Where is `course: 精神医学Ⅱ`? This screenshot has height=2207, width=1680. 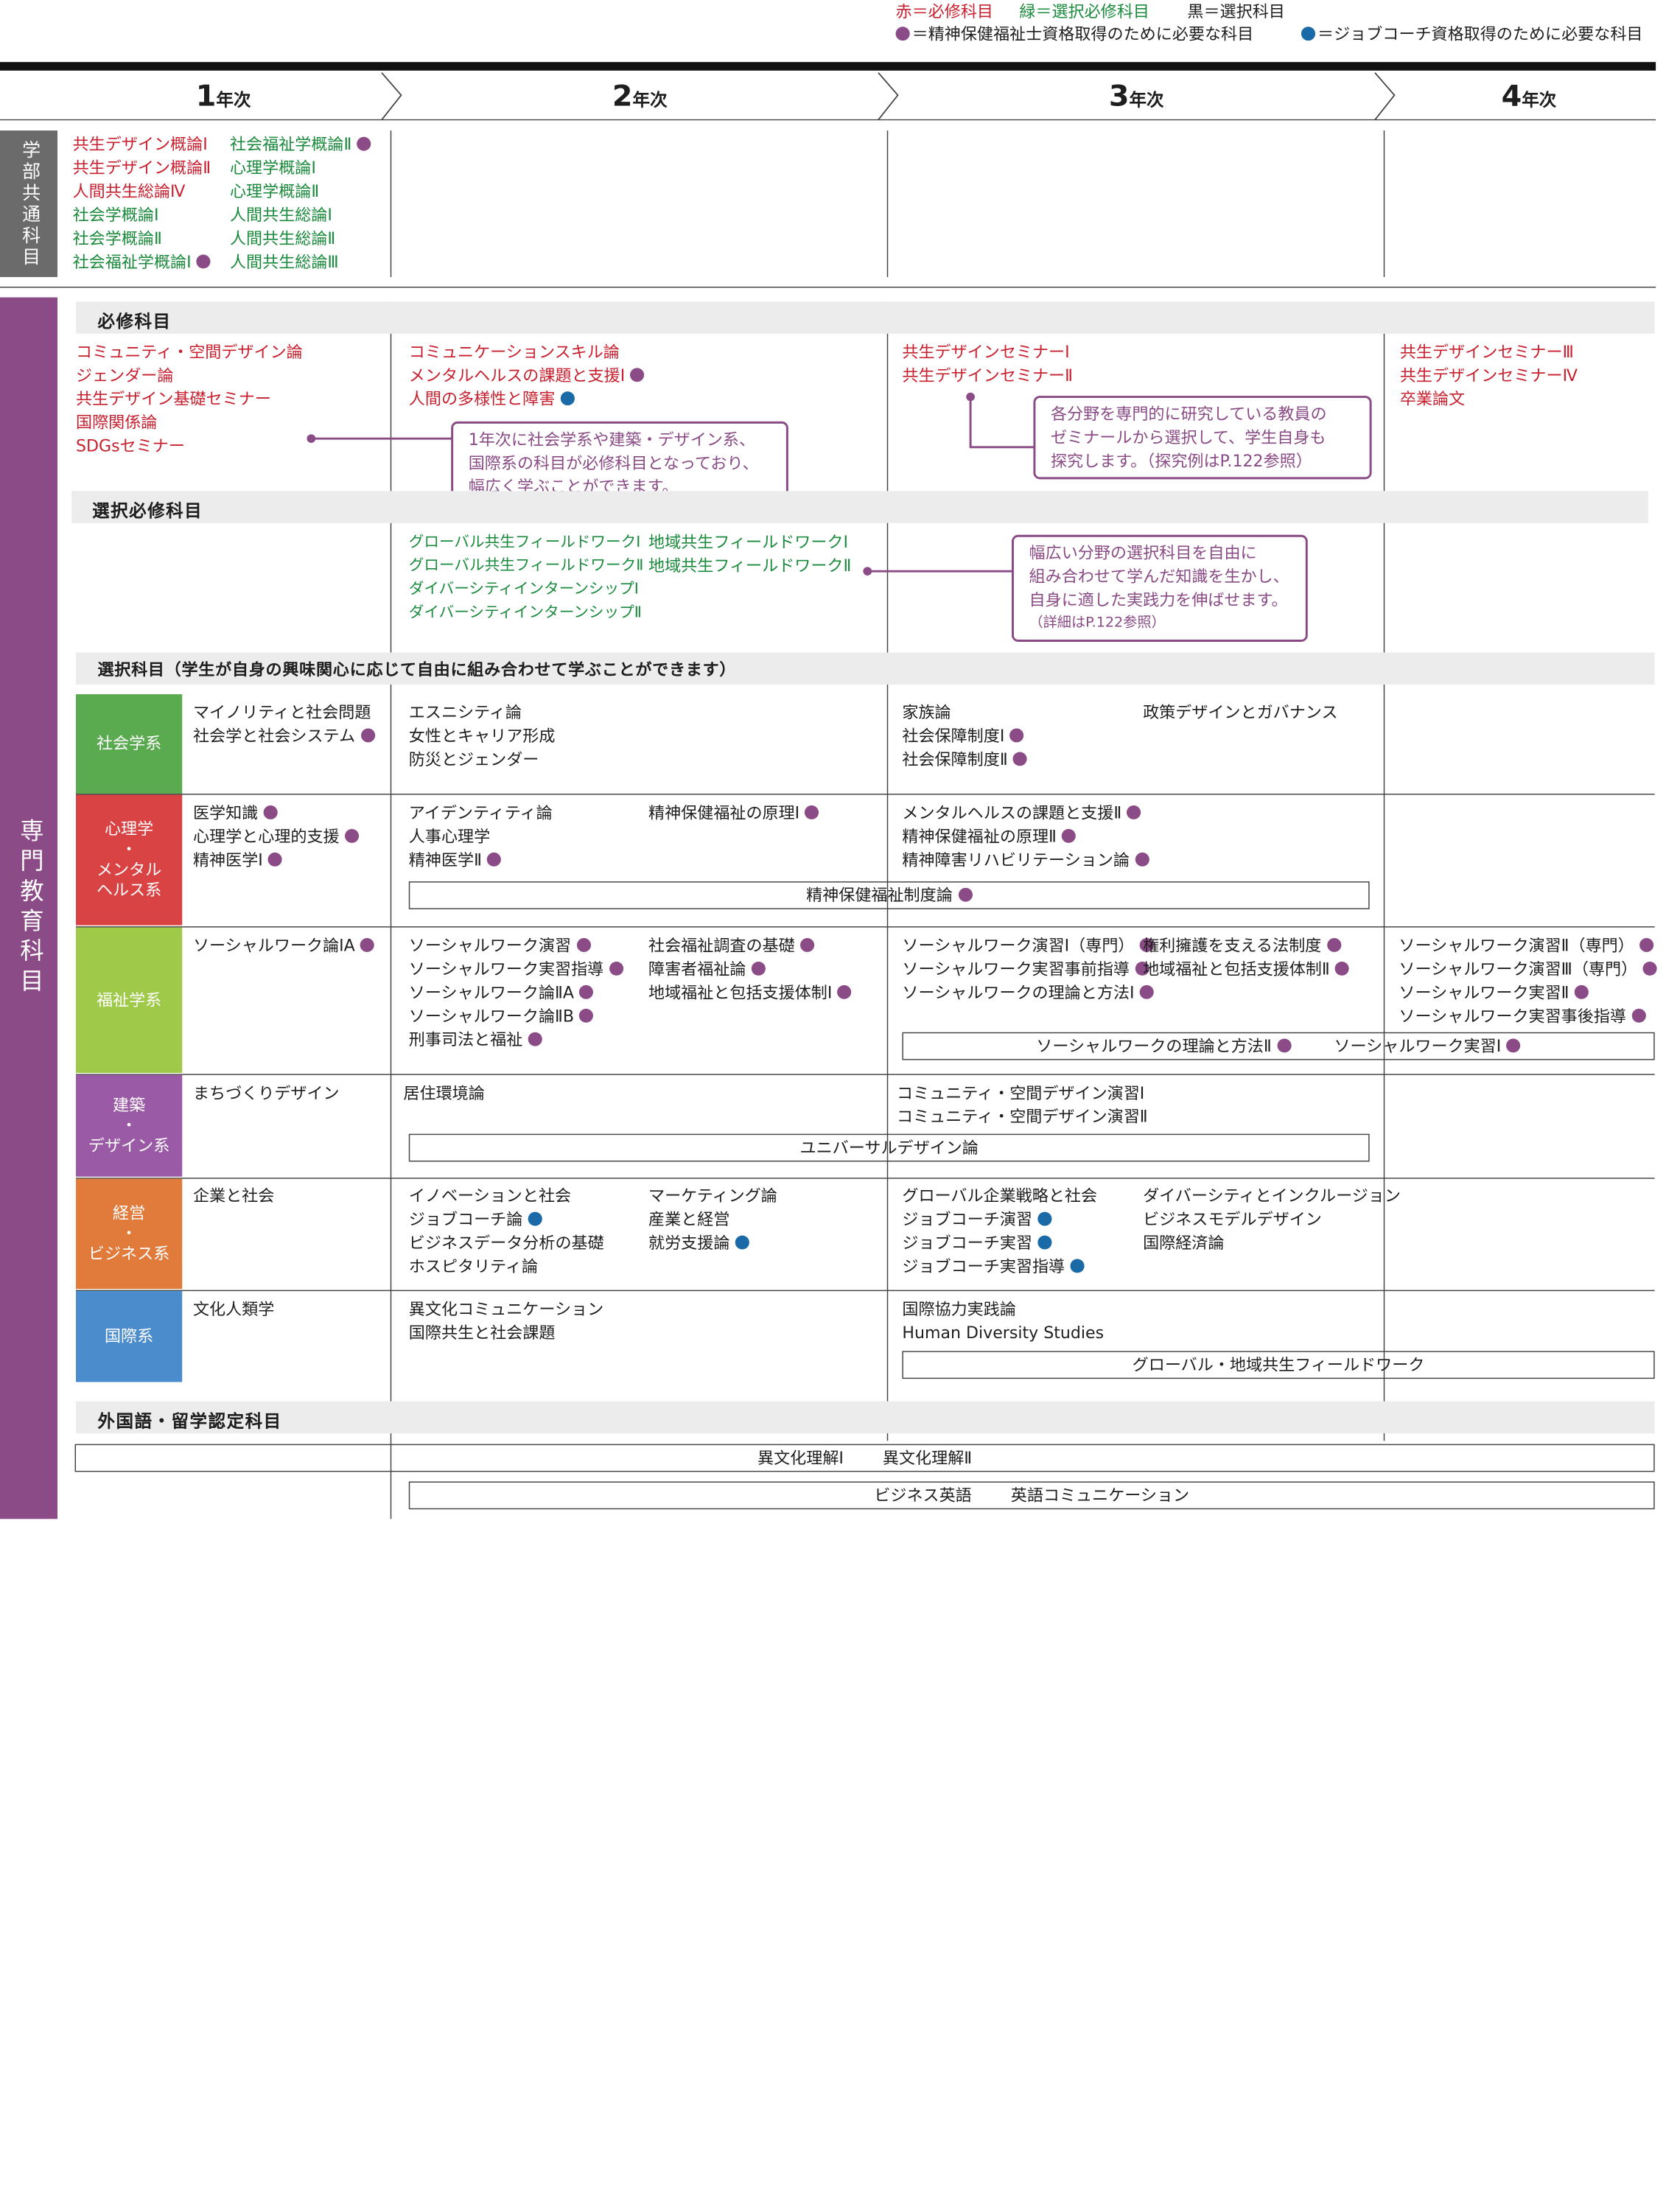
course: 精神医学Ⅱ is located at coordinates (455, 860).